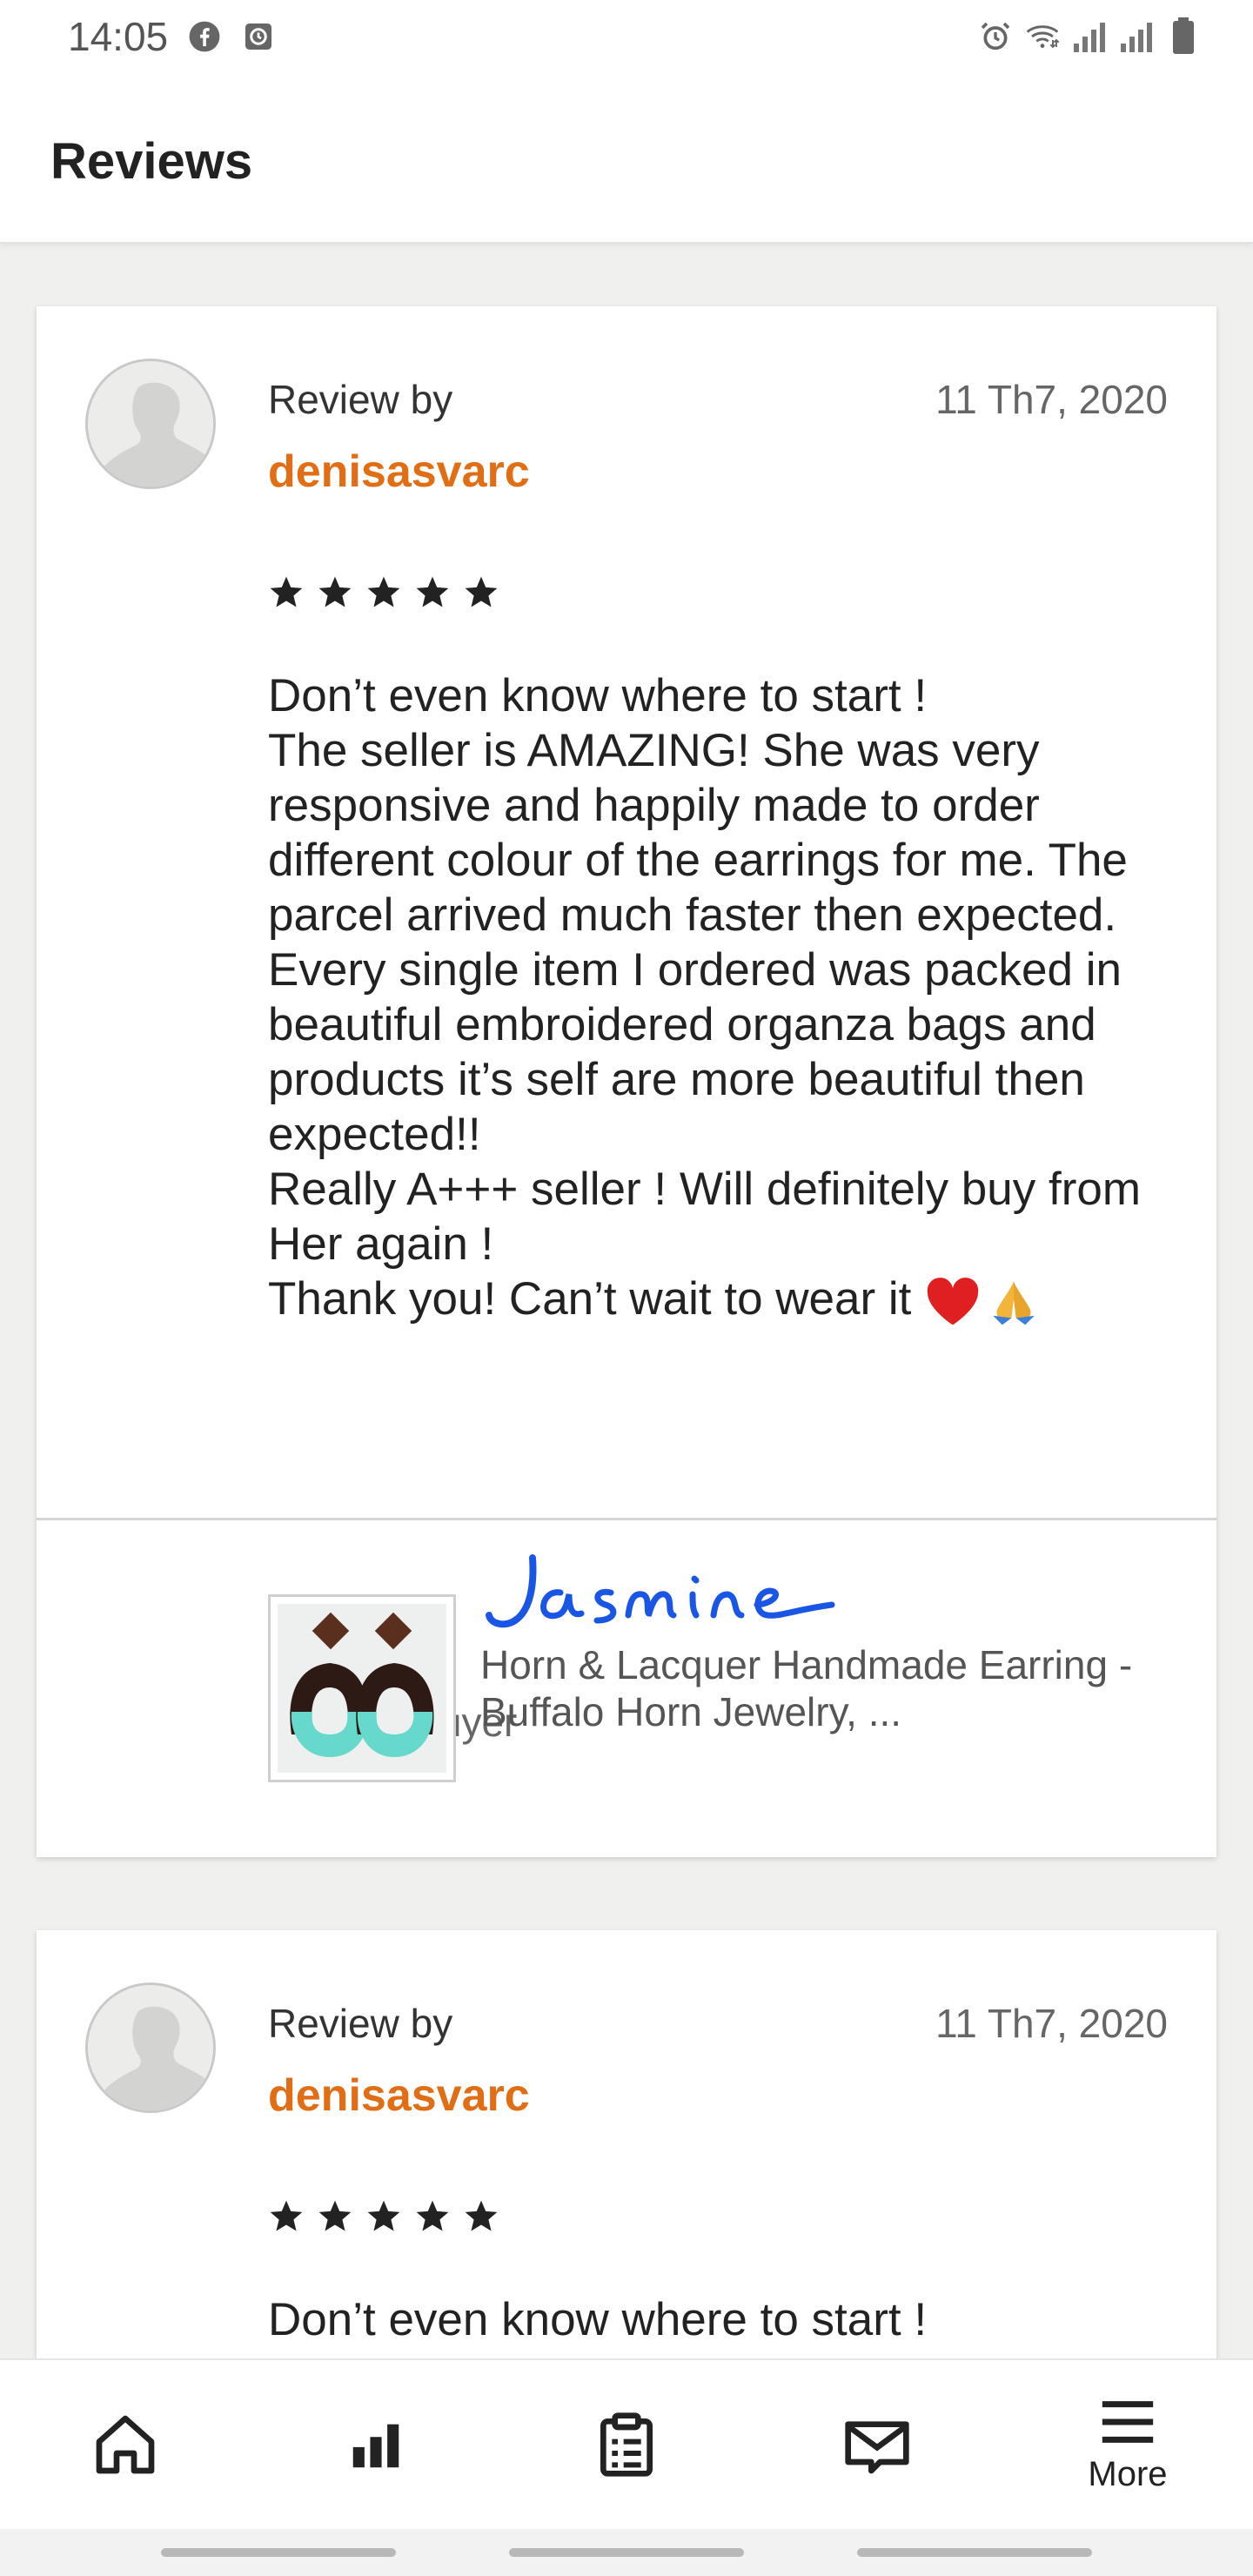  I want to click on listing-thumbnail, so click(362, 1688).